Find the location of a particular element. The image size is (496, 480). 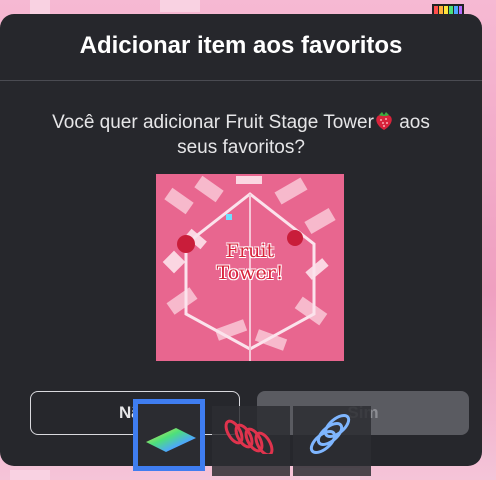

rainbow-glider-icon is located at coordinates (171, 440).